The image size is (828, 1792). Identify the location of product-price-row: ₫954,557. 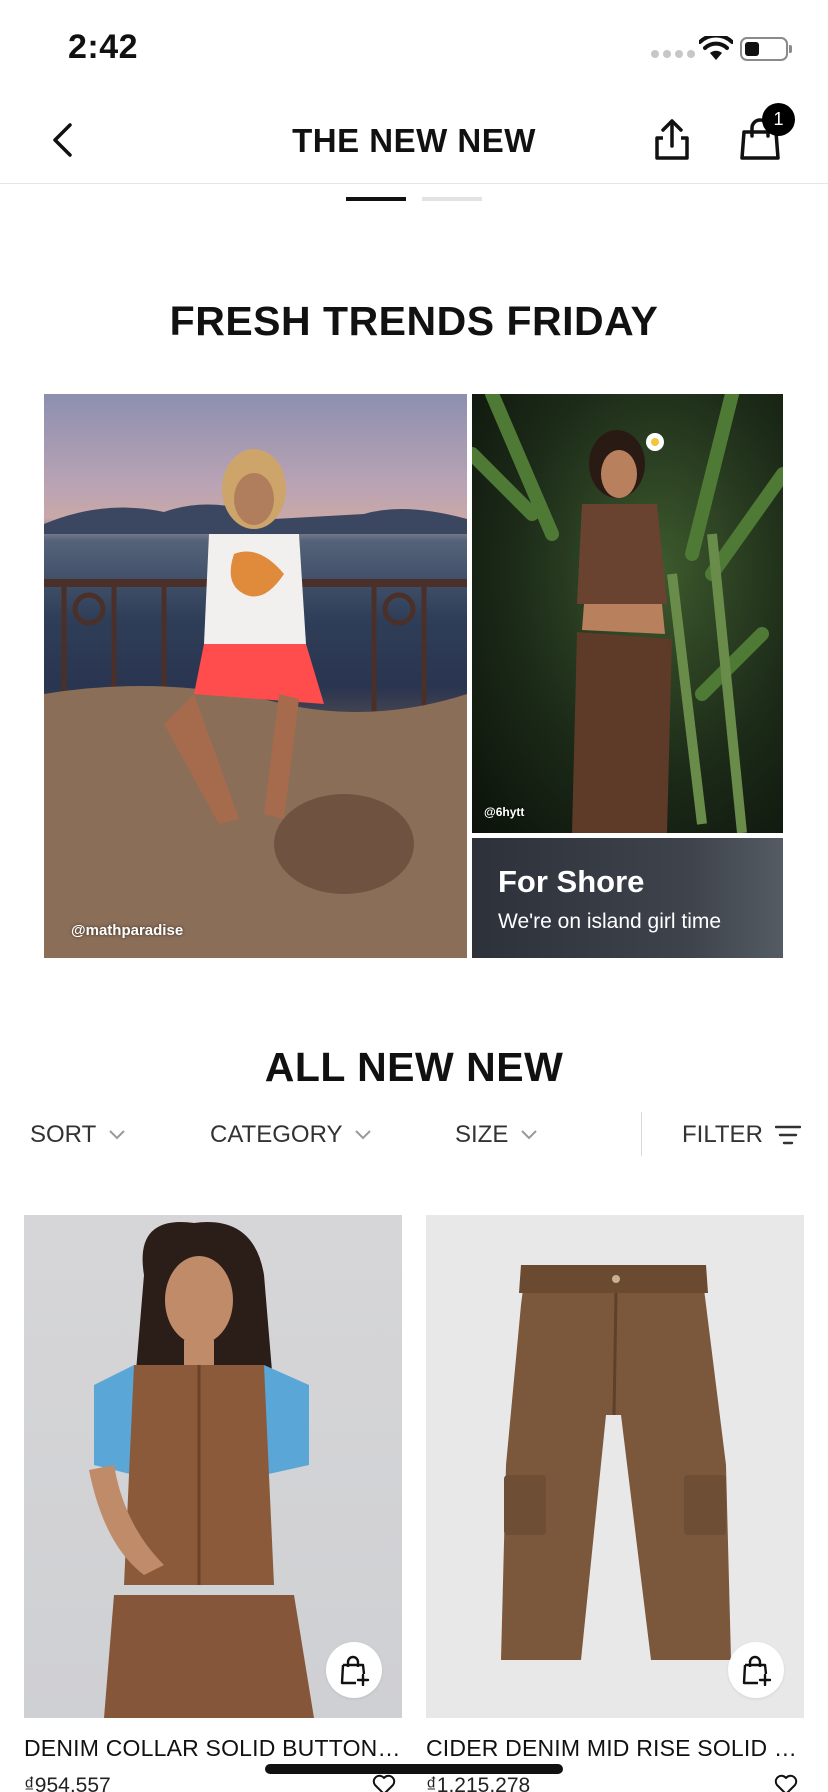
(213, 1783).